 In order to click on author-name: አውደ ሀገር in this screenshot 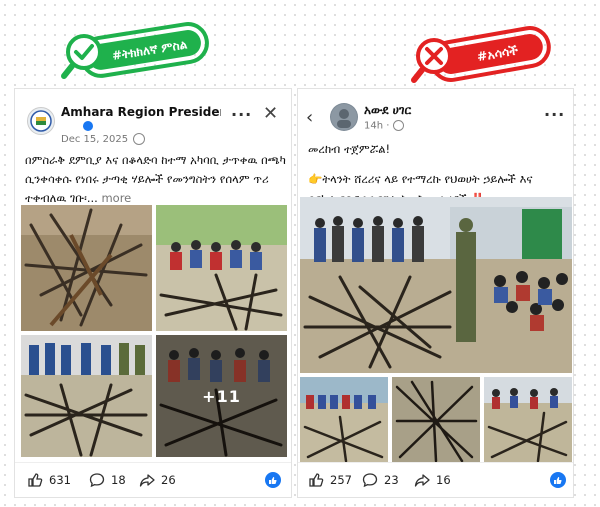, I will do `click(387, 110)`.